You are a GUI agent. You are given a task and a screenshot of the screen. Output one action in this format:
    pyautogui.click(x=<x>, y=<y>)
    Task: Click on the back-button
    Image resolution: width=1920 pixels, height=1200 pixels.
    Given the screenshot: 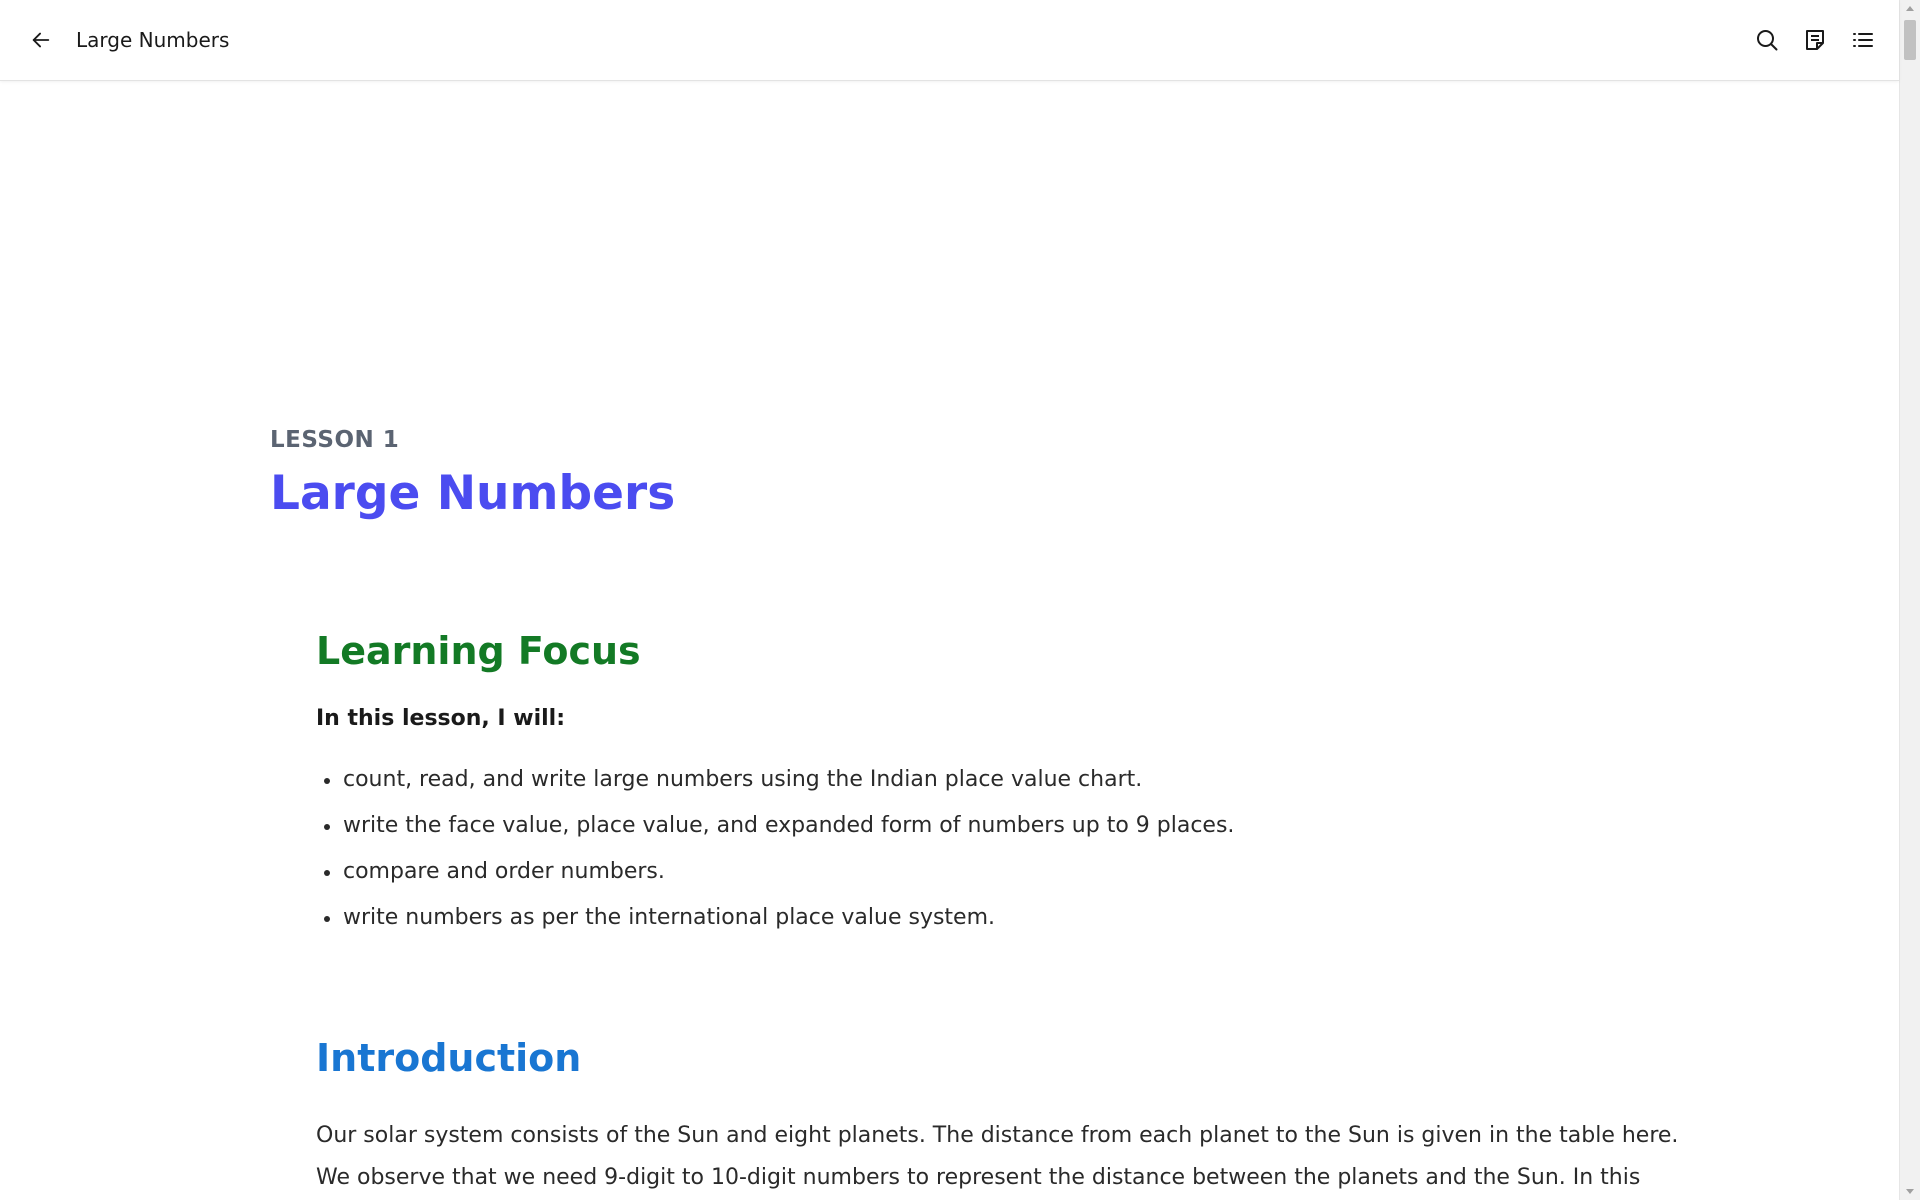 What is the action you would take?
    pyautogui.click(x=41, y=40)
    